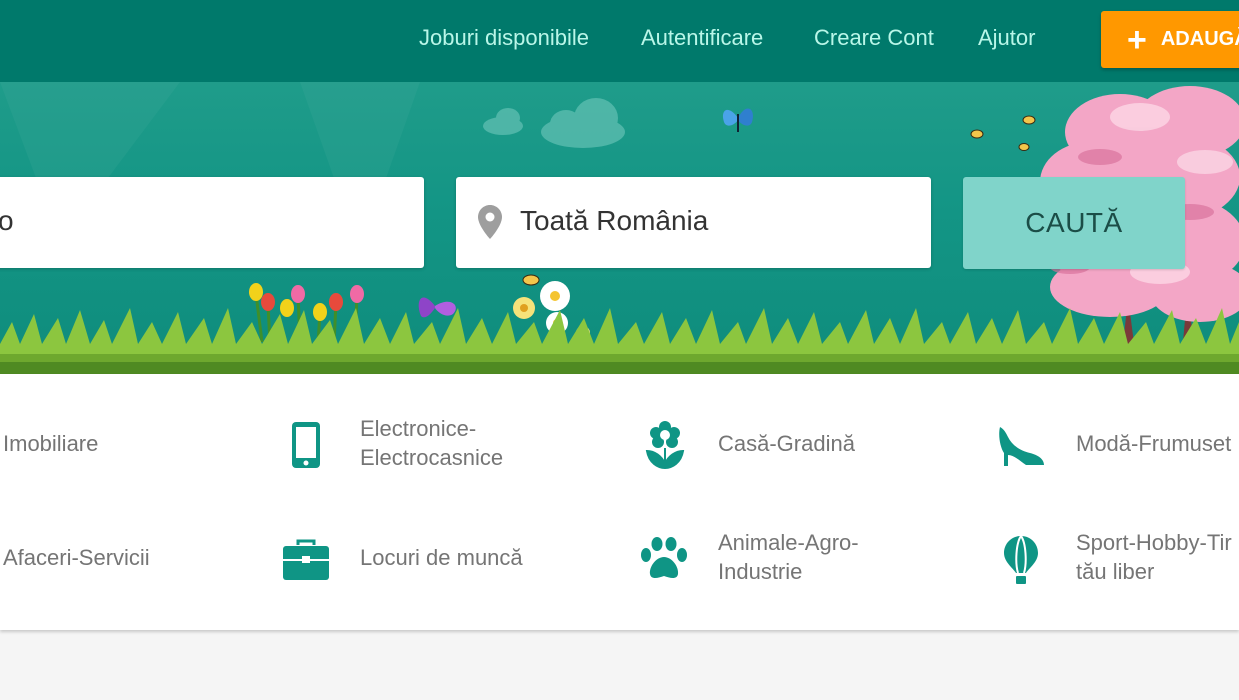 The width and height of the screenshot is (1239, 700). Describe the element at coordinates (1006, 38) in the screenshot. I see `nav-link-help: Ajutor` at that location.